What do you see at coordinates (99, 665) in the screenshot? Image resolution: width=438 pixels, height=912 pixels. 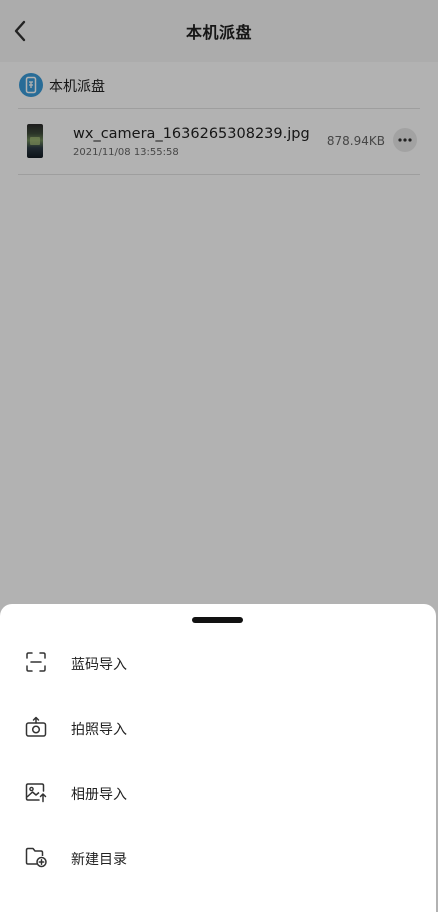 I see `sheet-item-label: 蓝码导入` at bounding box center [99, 665].